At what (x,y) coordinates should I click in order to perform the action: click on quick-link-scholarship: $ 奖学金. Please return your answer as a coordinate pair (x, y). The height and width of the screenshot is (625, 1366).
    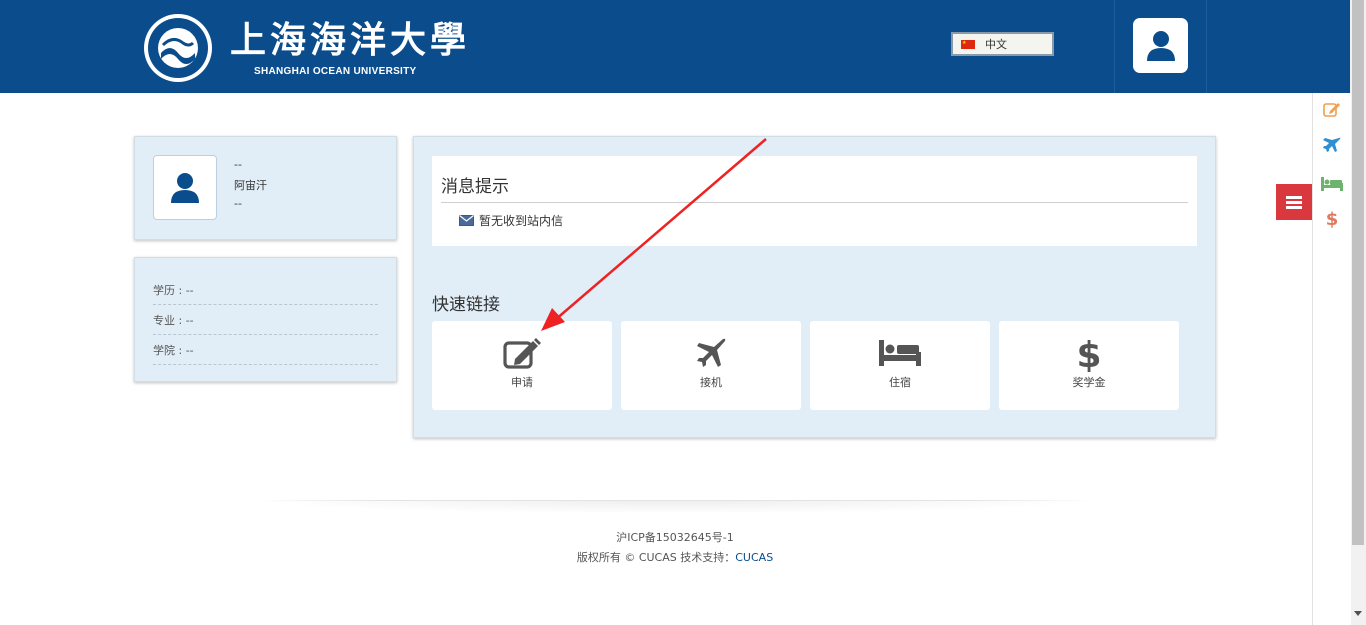
    Looking at the image, I should click on (1089, 365).